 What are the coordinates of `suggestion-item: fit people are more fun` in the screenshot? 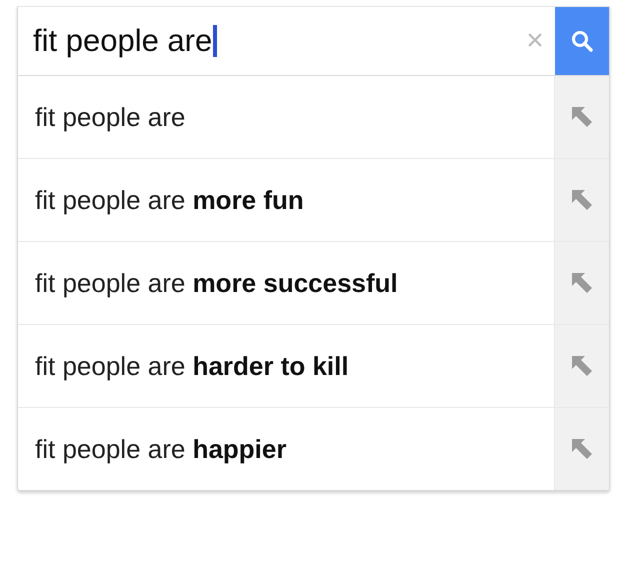 It's located at (169, 200).